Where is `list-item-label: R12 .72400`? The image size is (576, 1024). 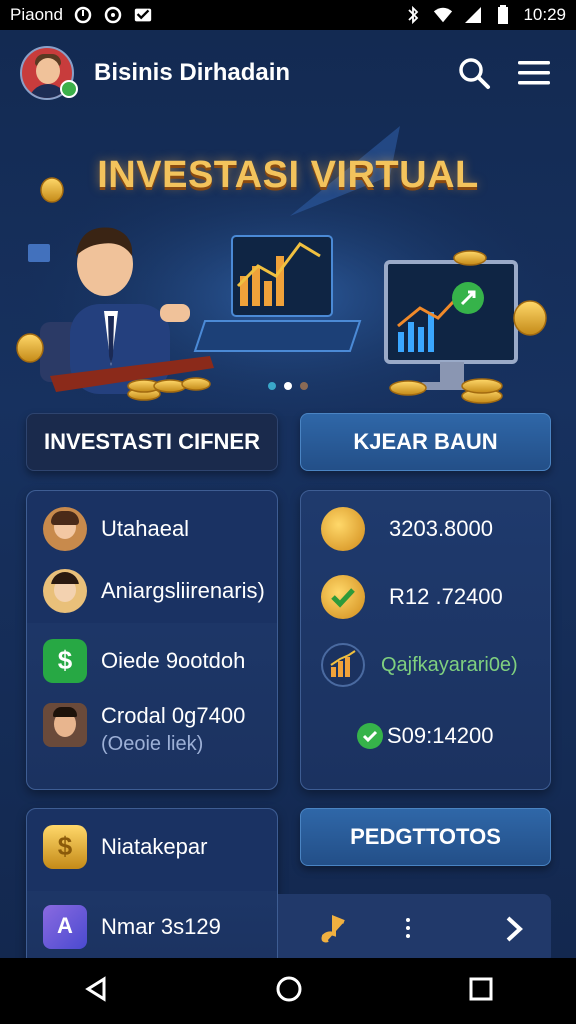 list-item-label: R12 .72400 is located at coordinates (446, 596).